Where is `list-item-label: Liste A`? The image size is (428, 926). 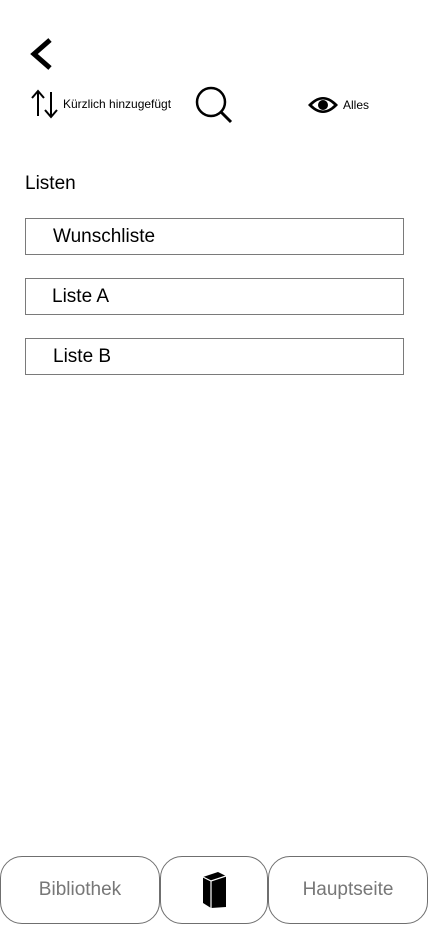
list-item-label: Liste A is located at coordinates (81, 296).